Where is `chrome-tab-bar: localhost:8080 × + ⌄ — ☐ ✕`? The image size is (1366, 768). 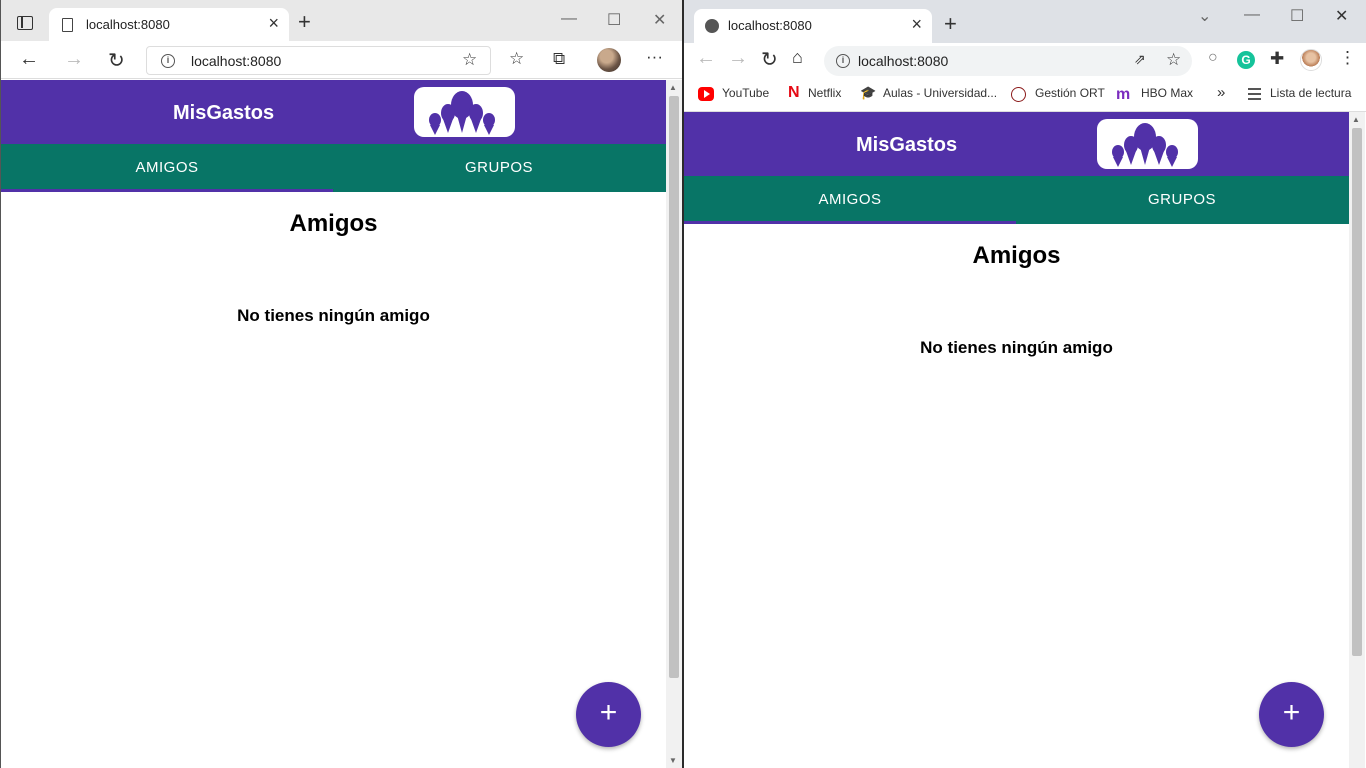
chrome-tab-bar: localhost:8080 × + ⌄ — ☐ ✕ is located at coordinates (1025, 21).